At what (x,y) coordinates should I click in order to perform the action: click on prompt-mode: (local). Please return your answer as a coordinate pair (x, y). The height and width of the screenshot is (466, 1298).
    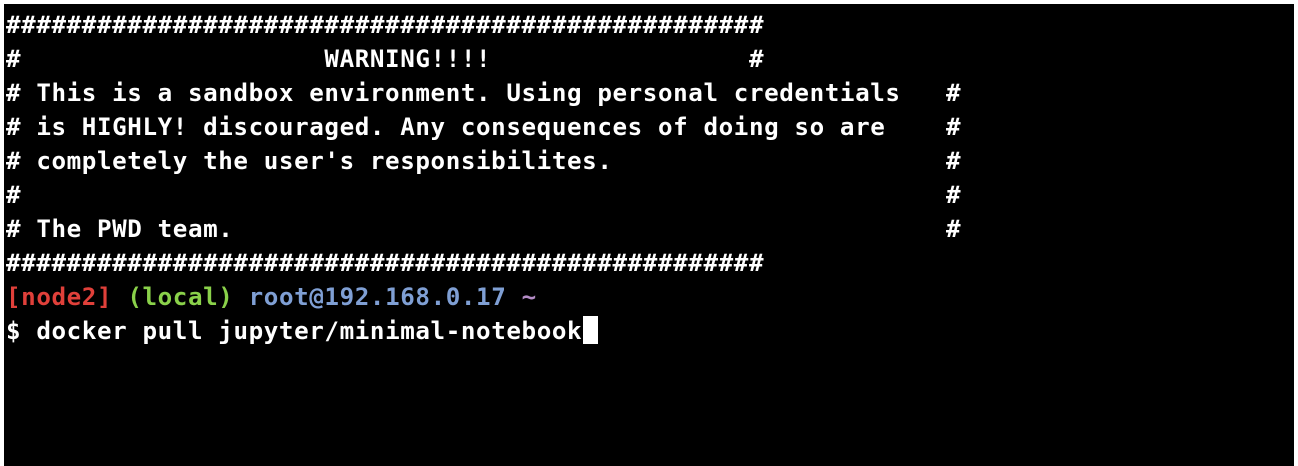
    Looking at the image, I should click on (180, 297).